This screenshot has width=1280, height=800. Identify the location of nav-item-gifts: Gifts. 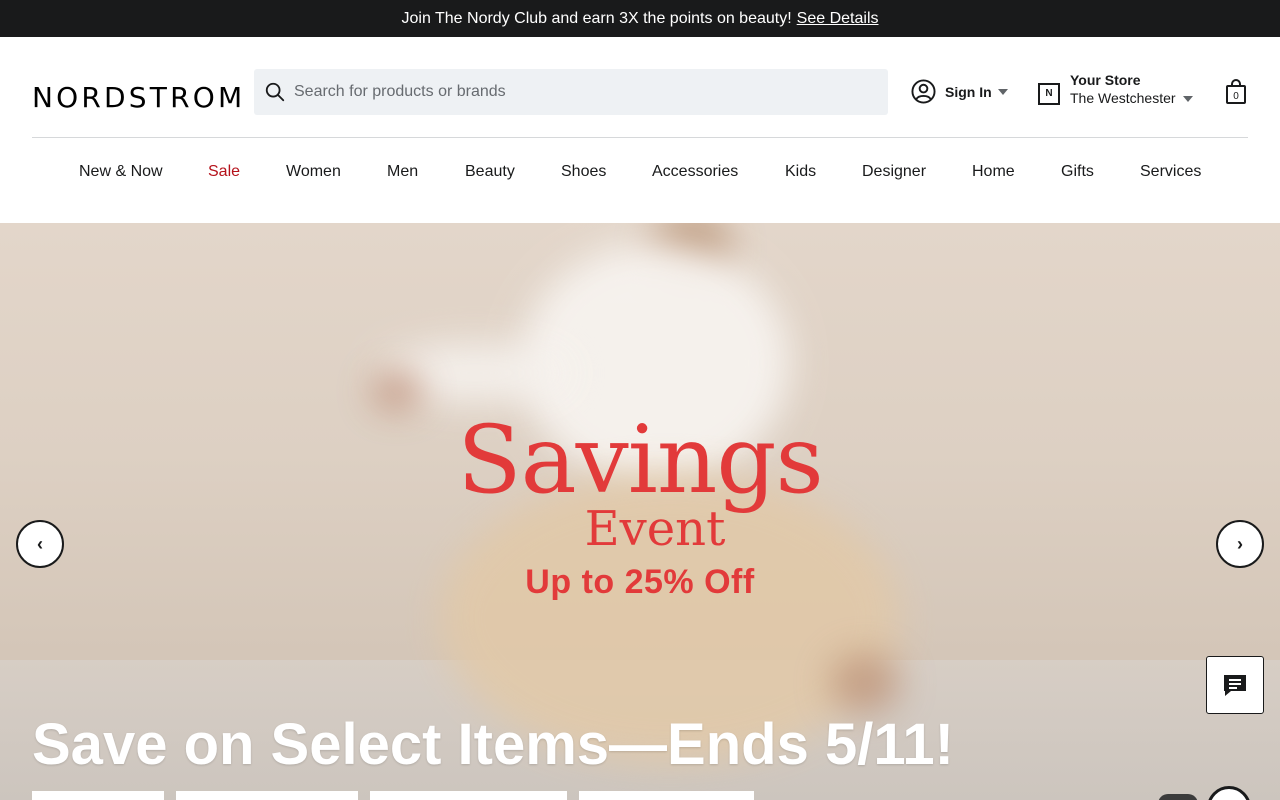
(1077, 172).